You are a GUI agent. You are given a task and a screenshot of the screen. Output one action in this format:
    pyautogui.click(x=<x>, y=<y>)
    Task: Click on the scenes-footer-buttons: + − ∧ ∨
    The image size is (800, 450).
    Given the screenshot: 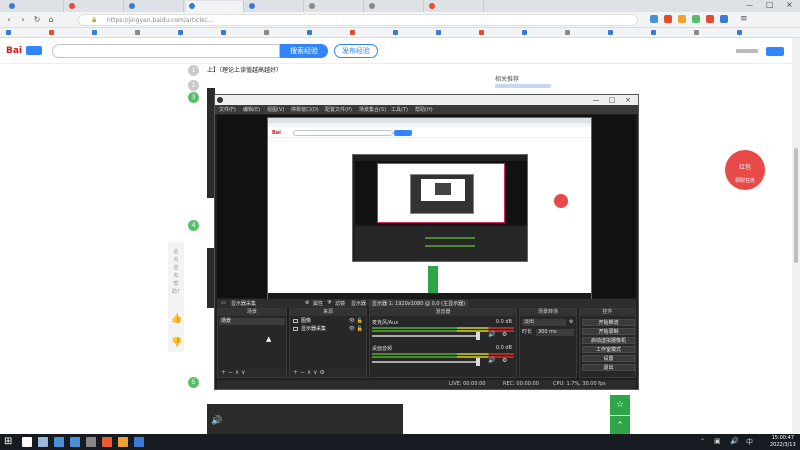 What is the action you would take?
    pyautogui.click(x=252, y=373)
    